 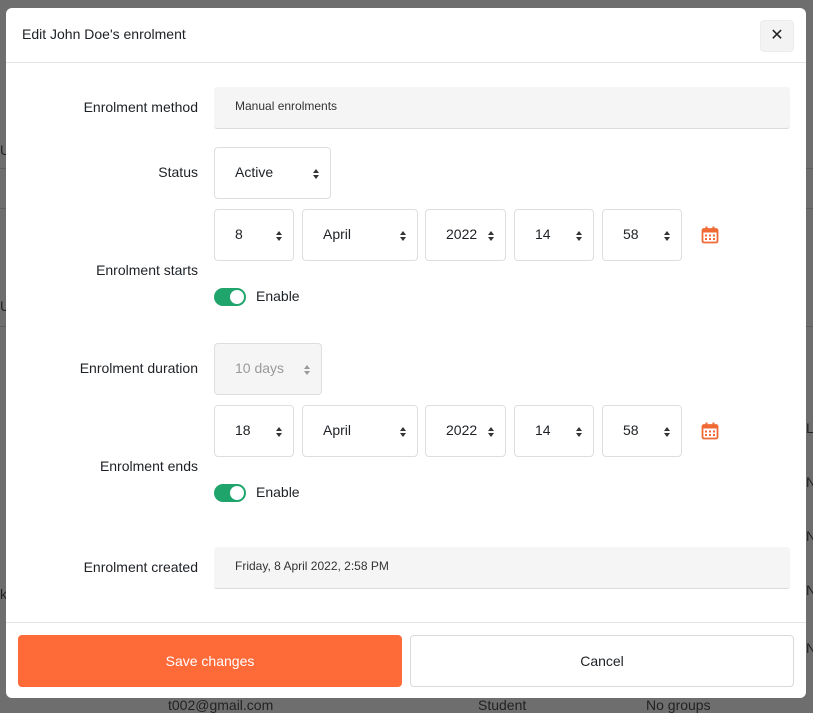 I want to click on enrolment-method-value: Manual enrolments, so click(x=502, y=108).